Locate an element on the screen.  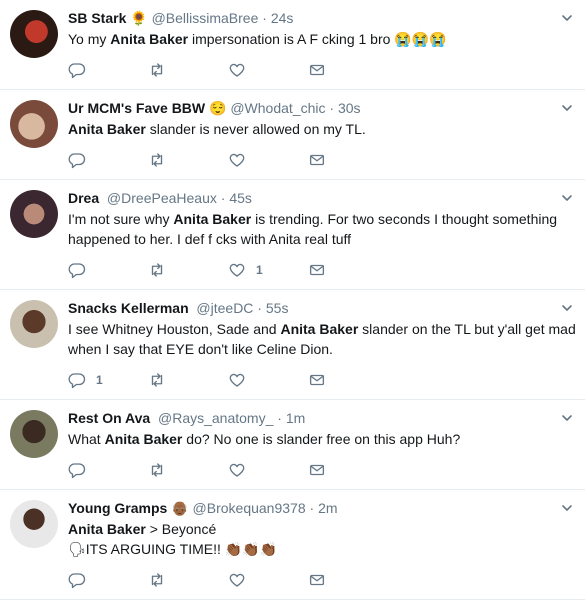
username-handle: @Rays_anatomy_ is located at coordinates (215, 418).